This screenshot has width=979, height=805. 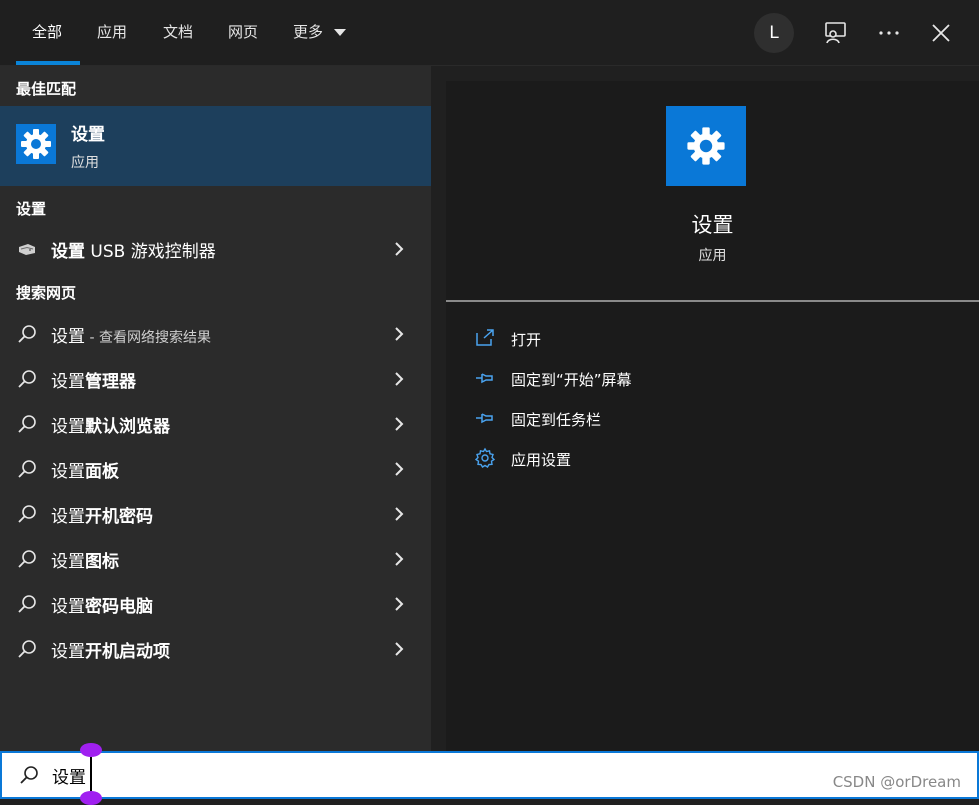 What do you see at coordinates (215, 333) in the screenshot?
I see `web-result-item: 设置 - 查看网络搜索结果` at bounding box center [215, 333].